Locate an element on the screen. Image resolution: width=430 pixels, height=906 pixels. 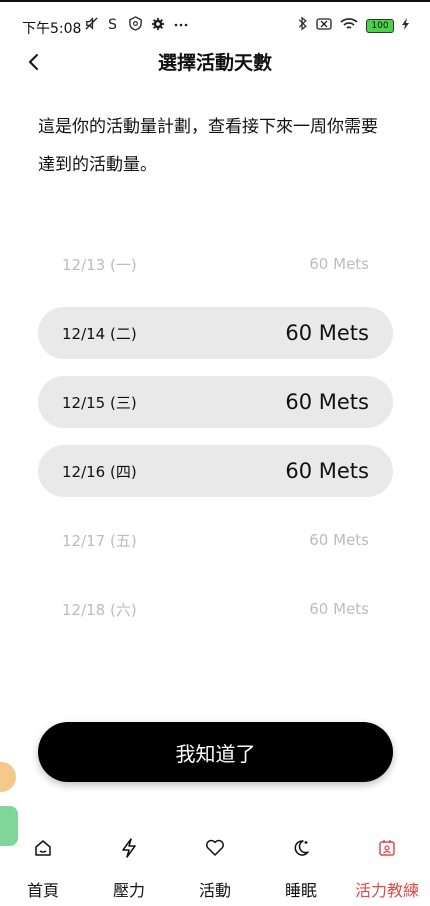
tab-sleep: 睡眠 is located at coordinates (301, 866).